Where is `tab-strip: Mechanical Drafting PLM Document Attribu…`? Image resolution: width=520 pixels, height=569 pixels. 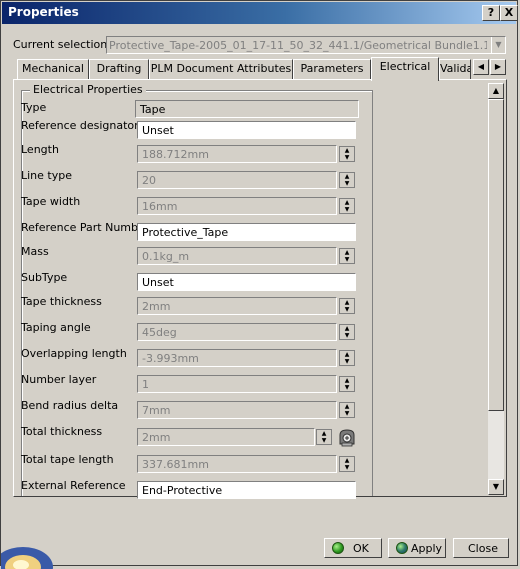 tab-strip: Mechanical Drafting PLM Document Attribu… is located at coordinates (242, 69).